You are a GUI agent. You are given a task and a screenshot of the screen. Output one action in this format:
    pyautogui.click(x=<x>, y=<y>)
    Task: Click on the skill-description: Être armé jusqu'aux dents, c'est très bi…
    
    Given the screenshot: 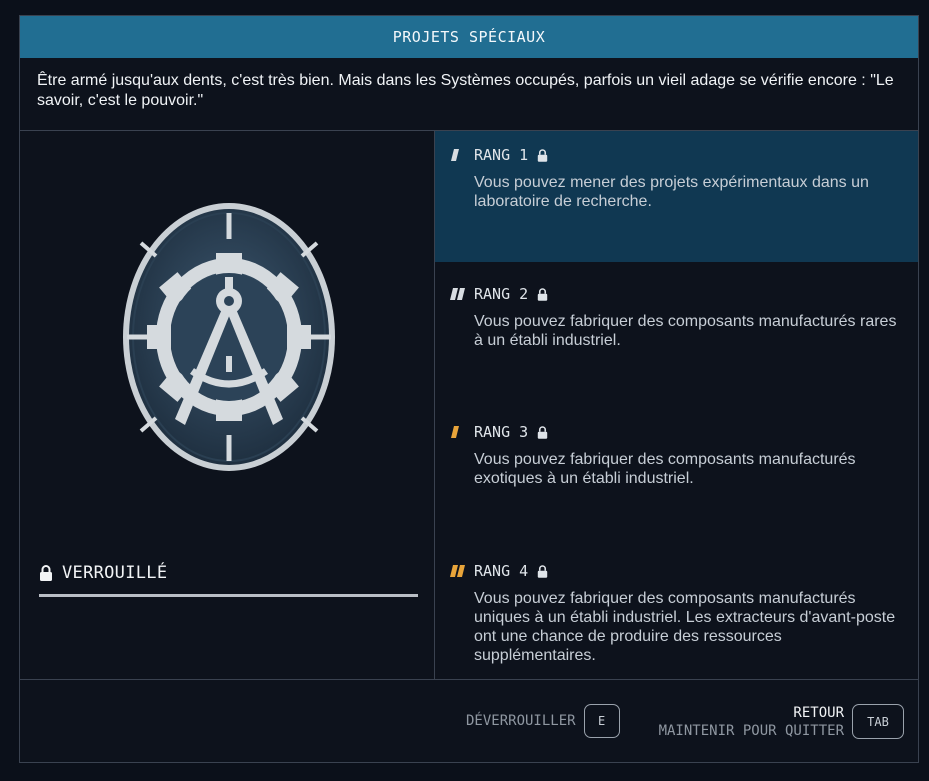 What is the action you would take?
    pyautogui.click(x=465, y=90)
    